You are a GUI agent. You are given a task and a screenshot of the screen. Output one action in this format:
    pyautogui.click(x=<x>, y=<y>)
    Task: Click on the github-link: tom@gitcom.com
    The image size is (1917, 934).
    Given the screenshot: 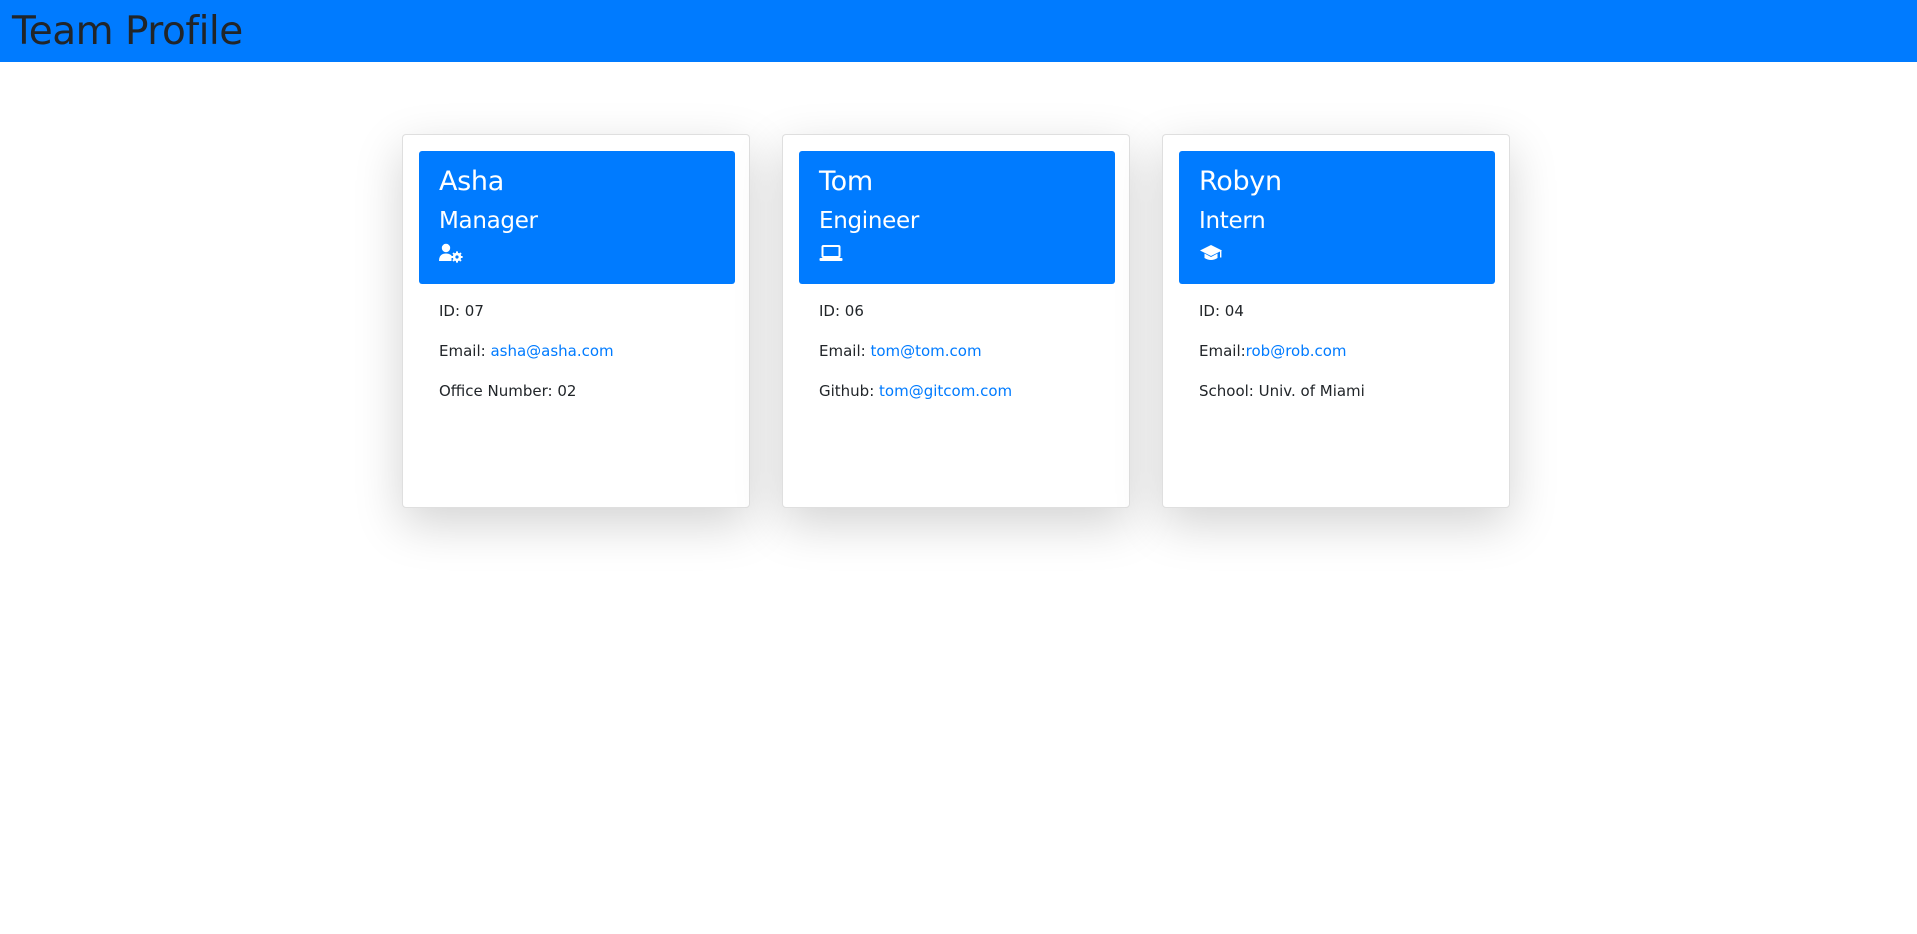 What is the action you would take?
    pyautogui.click(x=945, y=391)
    